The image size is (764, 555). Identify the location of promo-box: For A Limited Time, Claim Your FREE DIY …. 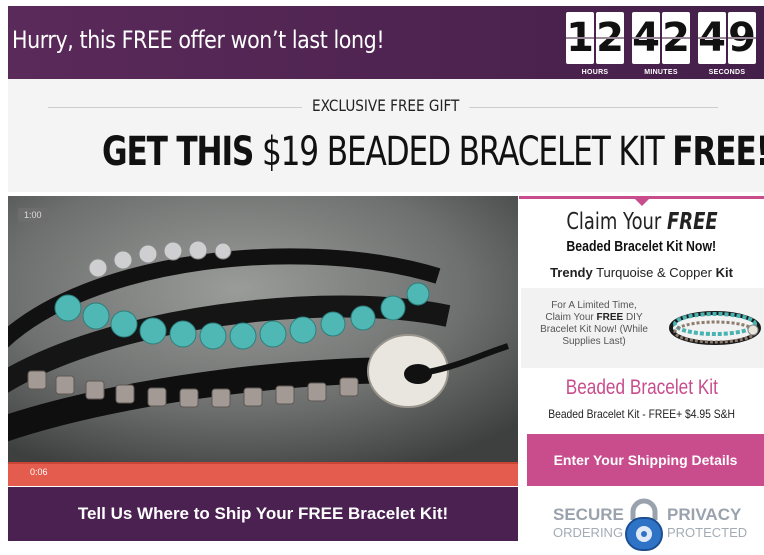
(642, 328).